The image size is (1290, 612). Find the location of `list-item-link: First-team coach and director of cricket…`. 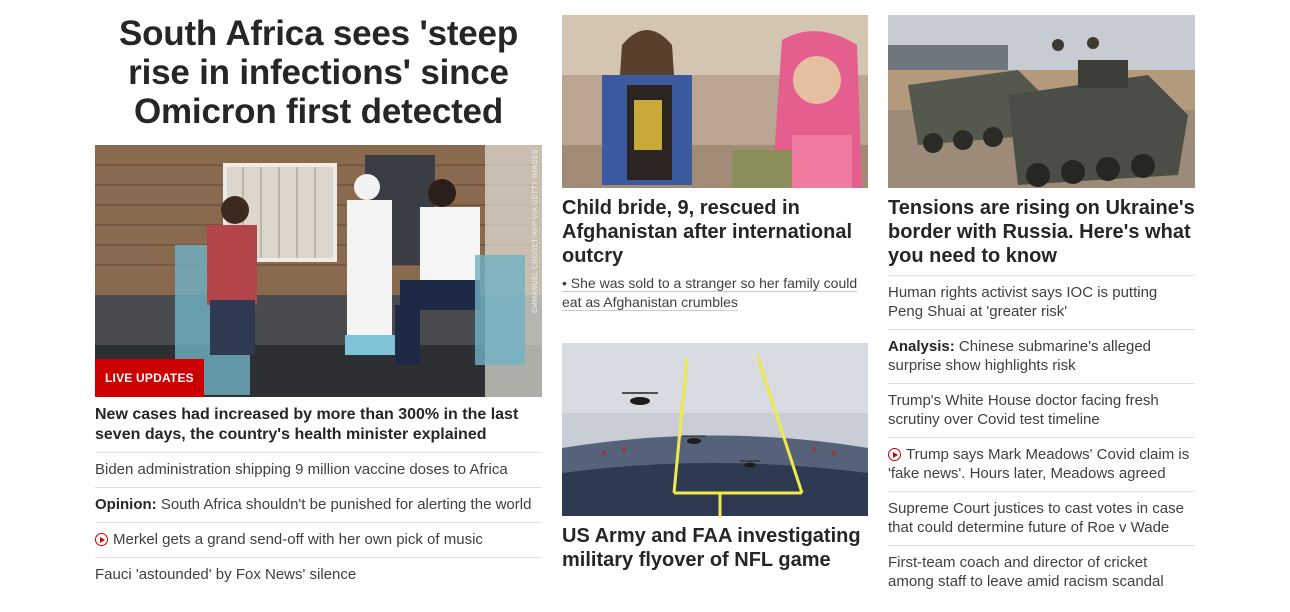

list-item-link: First-team coach and director of cricket… is located at coordinates (1026, 572).